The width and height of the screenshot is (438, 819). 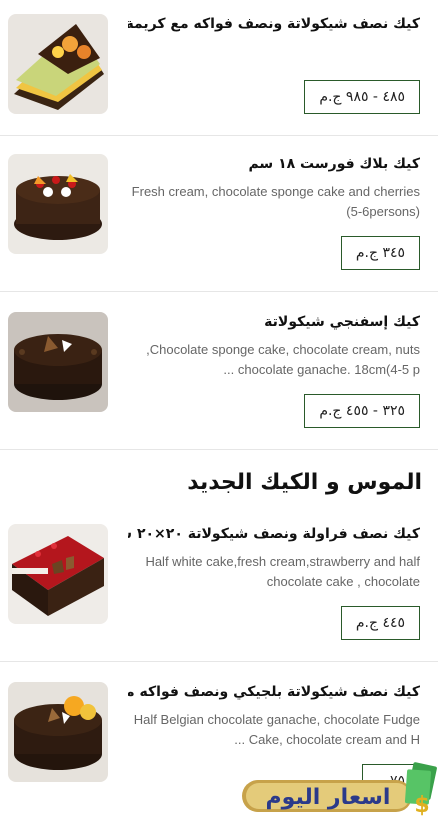 What do you see at coordinates (274, 534) in the screenshot?
I see `item-title: كيك نصف فراولة ونصف شيكولاتة ٢٠×٢٠ سم` at bounding box center [274, 534].